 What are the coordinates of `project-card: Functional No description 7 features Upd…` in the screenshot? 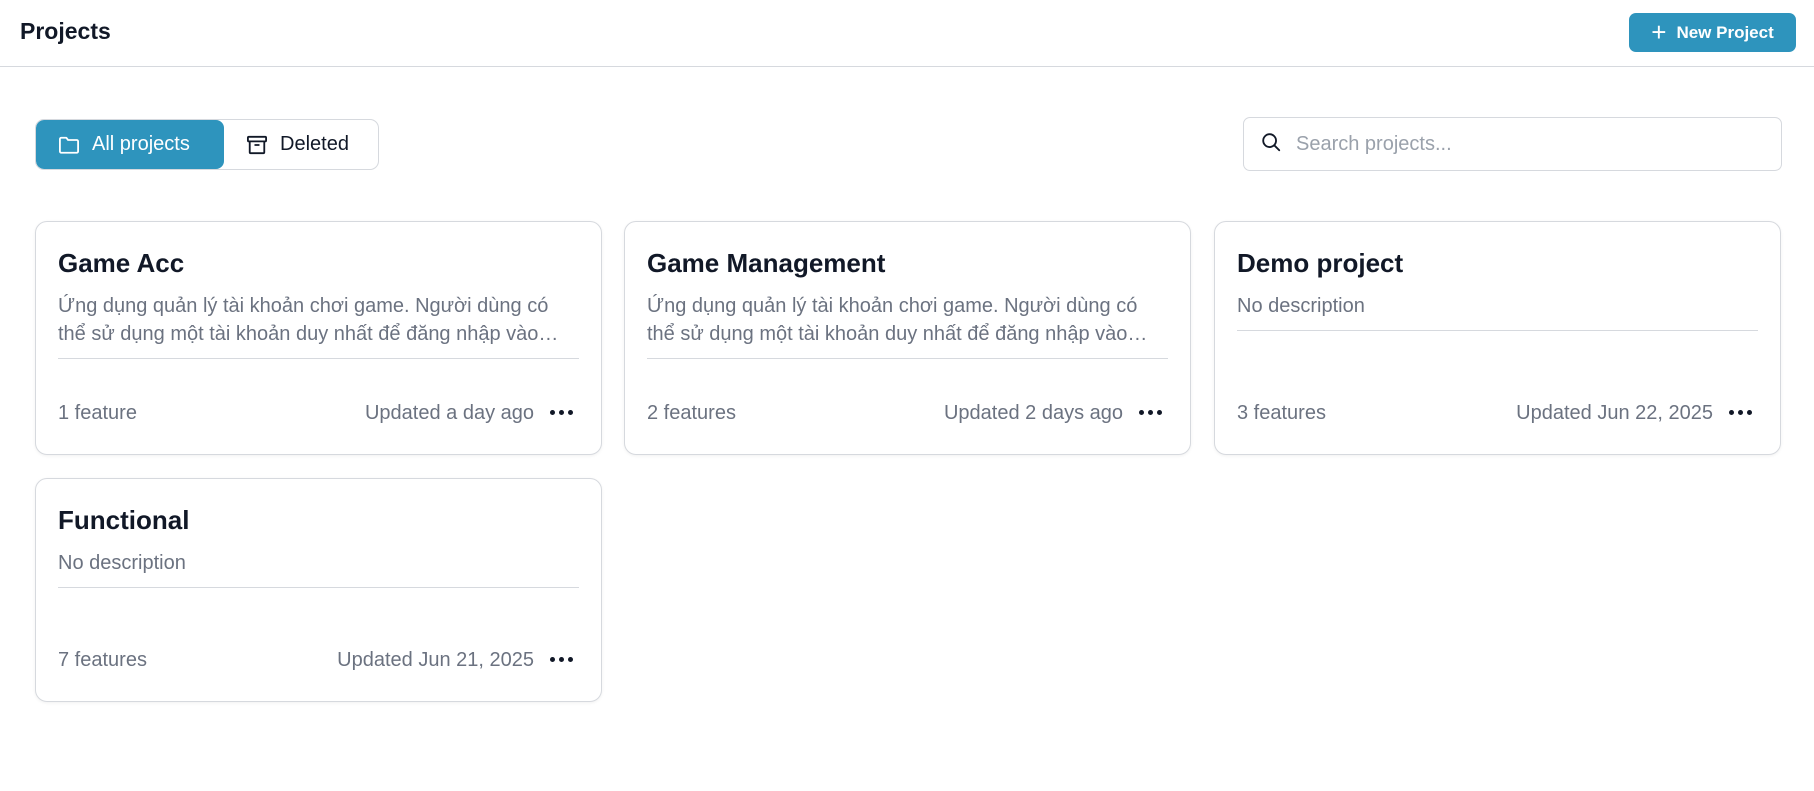 It's located at (318, 590).